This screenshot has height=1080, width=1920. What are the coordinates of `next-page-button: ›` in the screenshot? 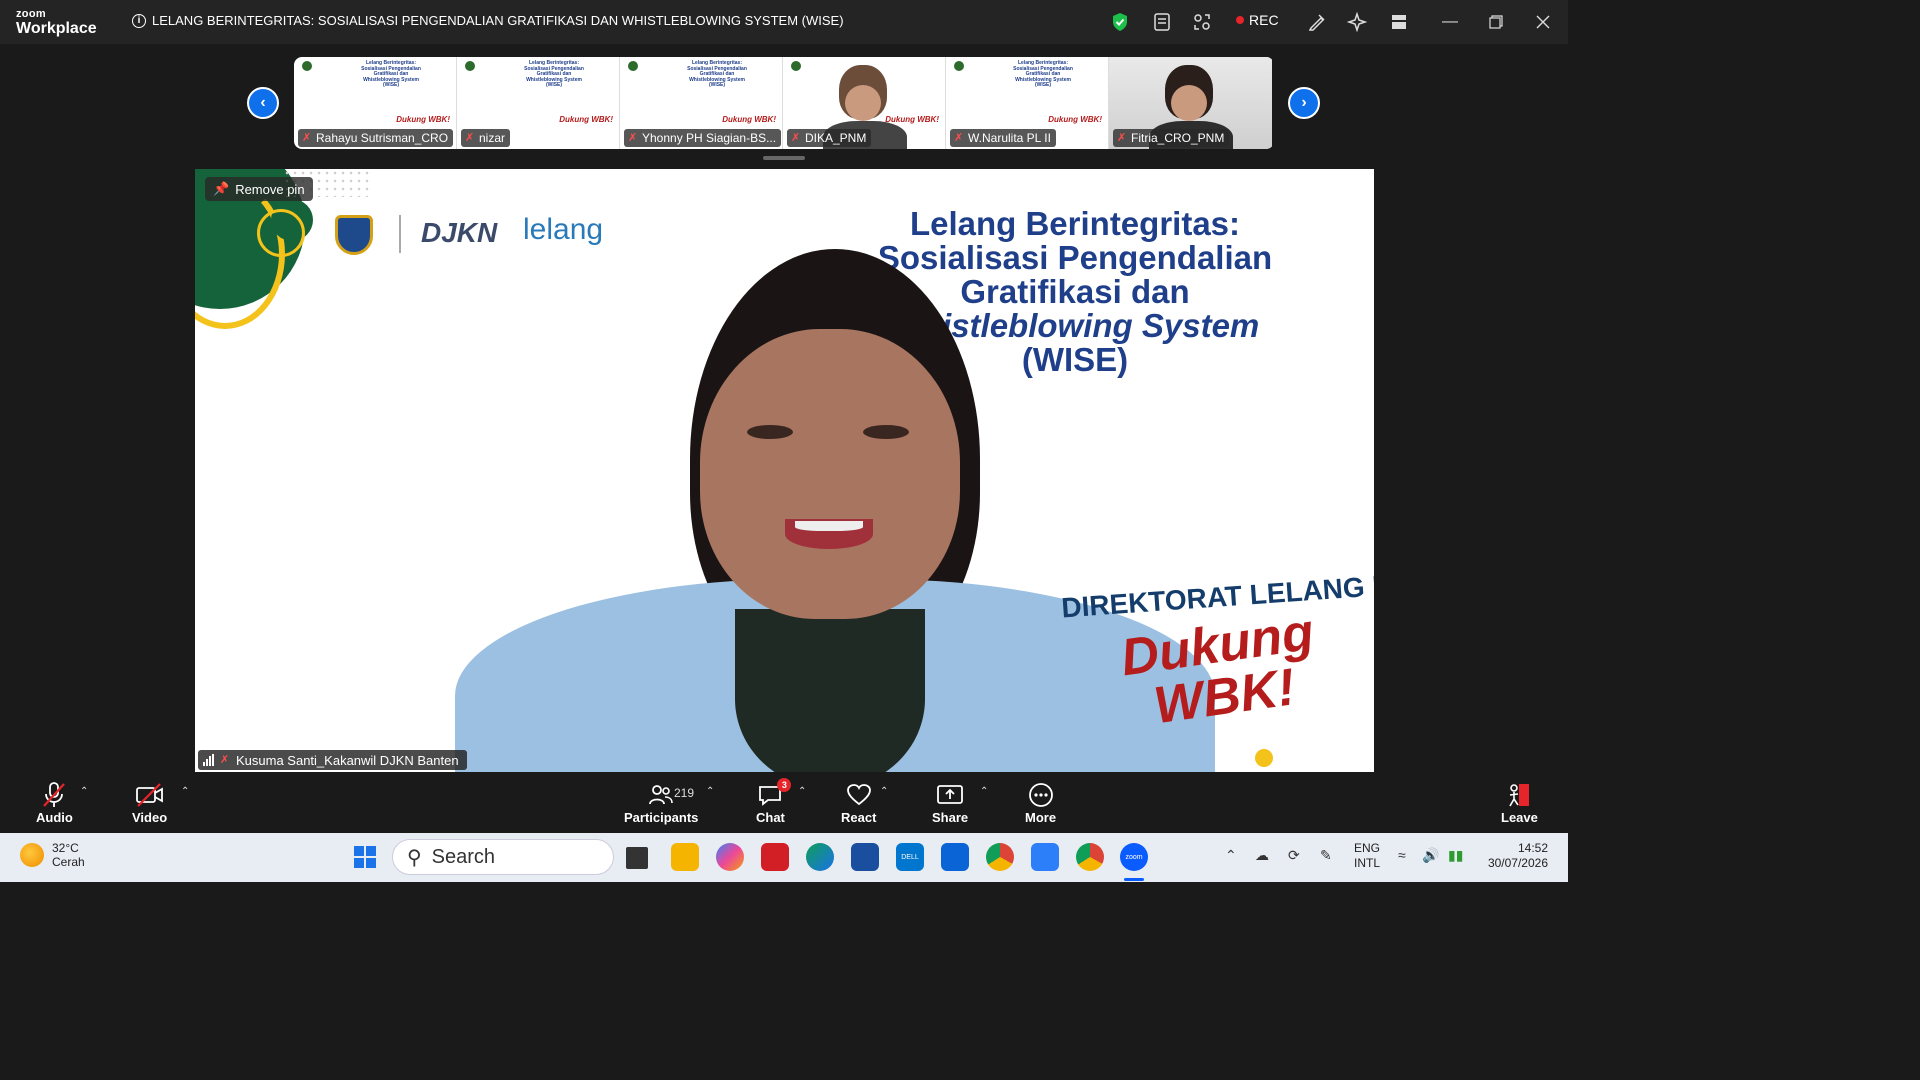 It's located at (1304, 103).